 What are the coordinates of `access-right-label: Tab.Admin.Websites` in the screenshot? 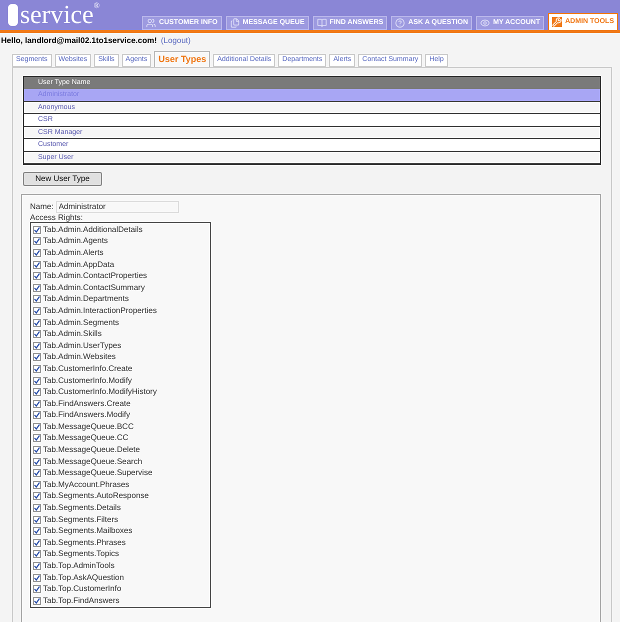 It's located at (79, 357).